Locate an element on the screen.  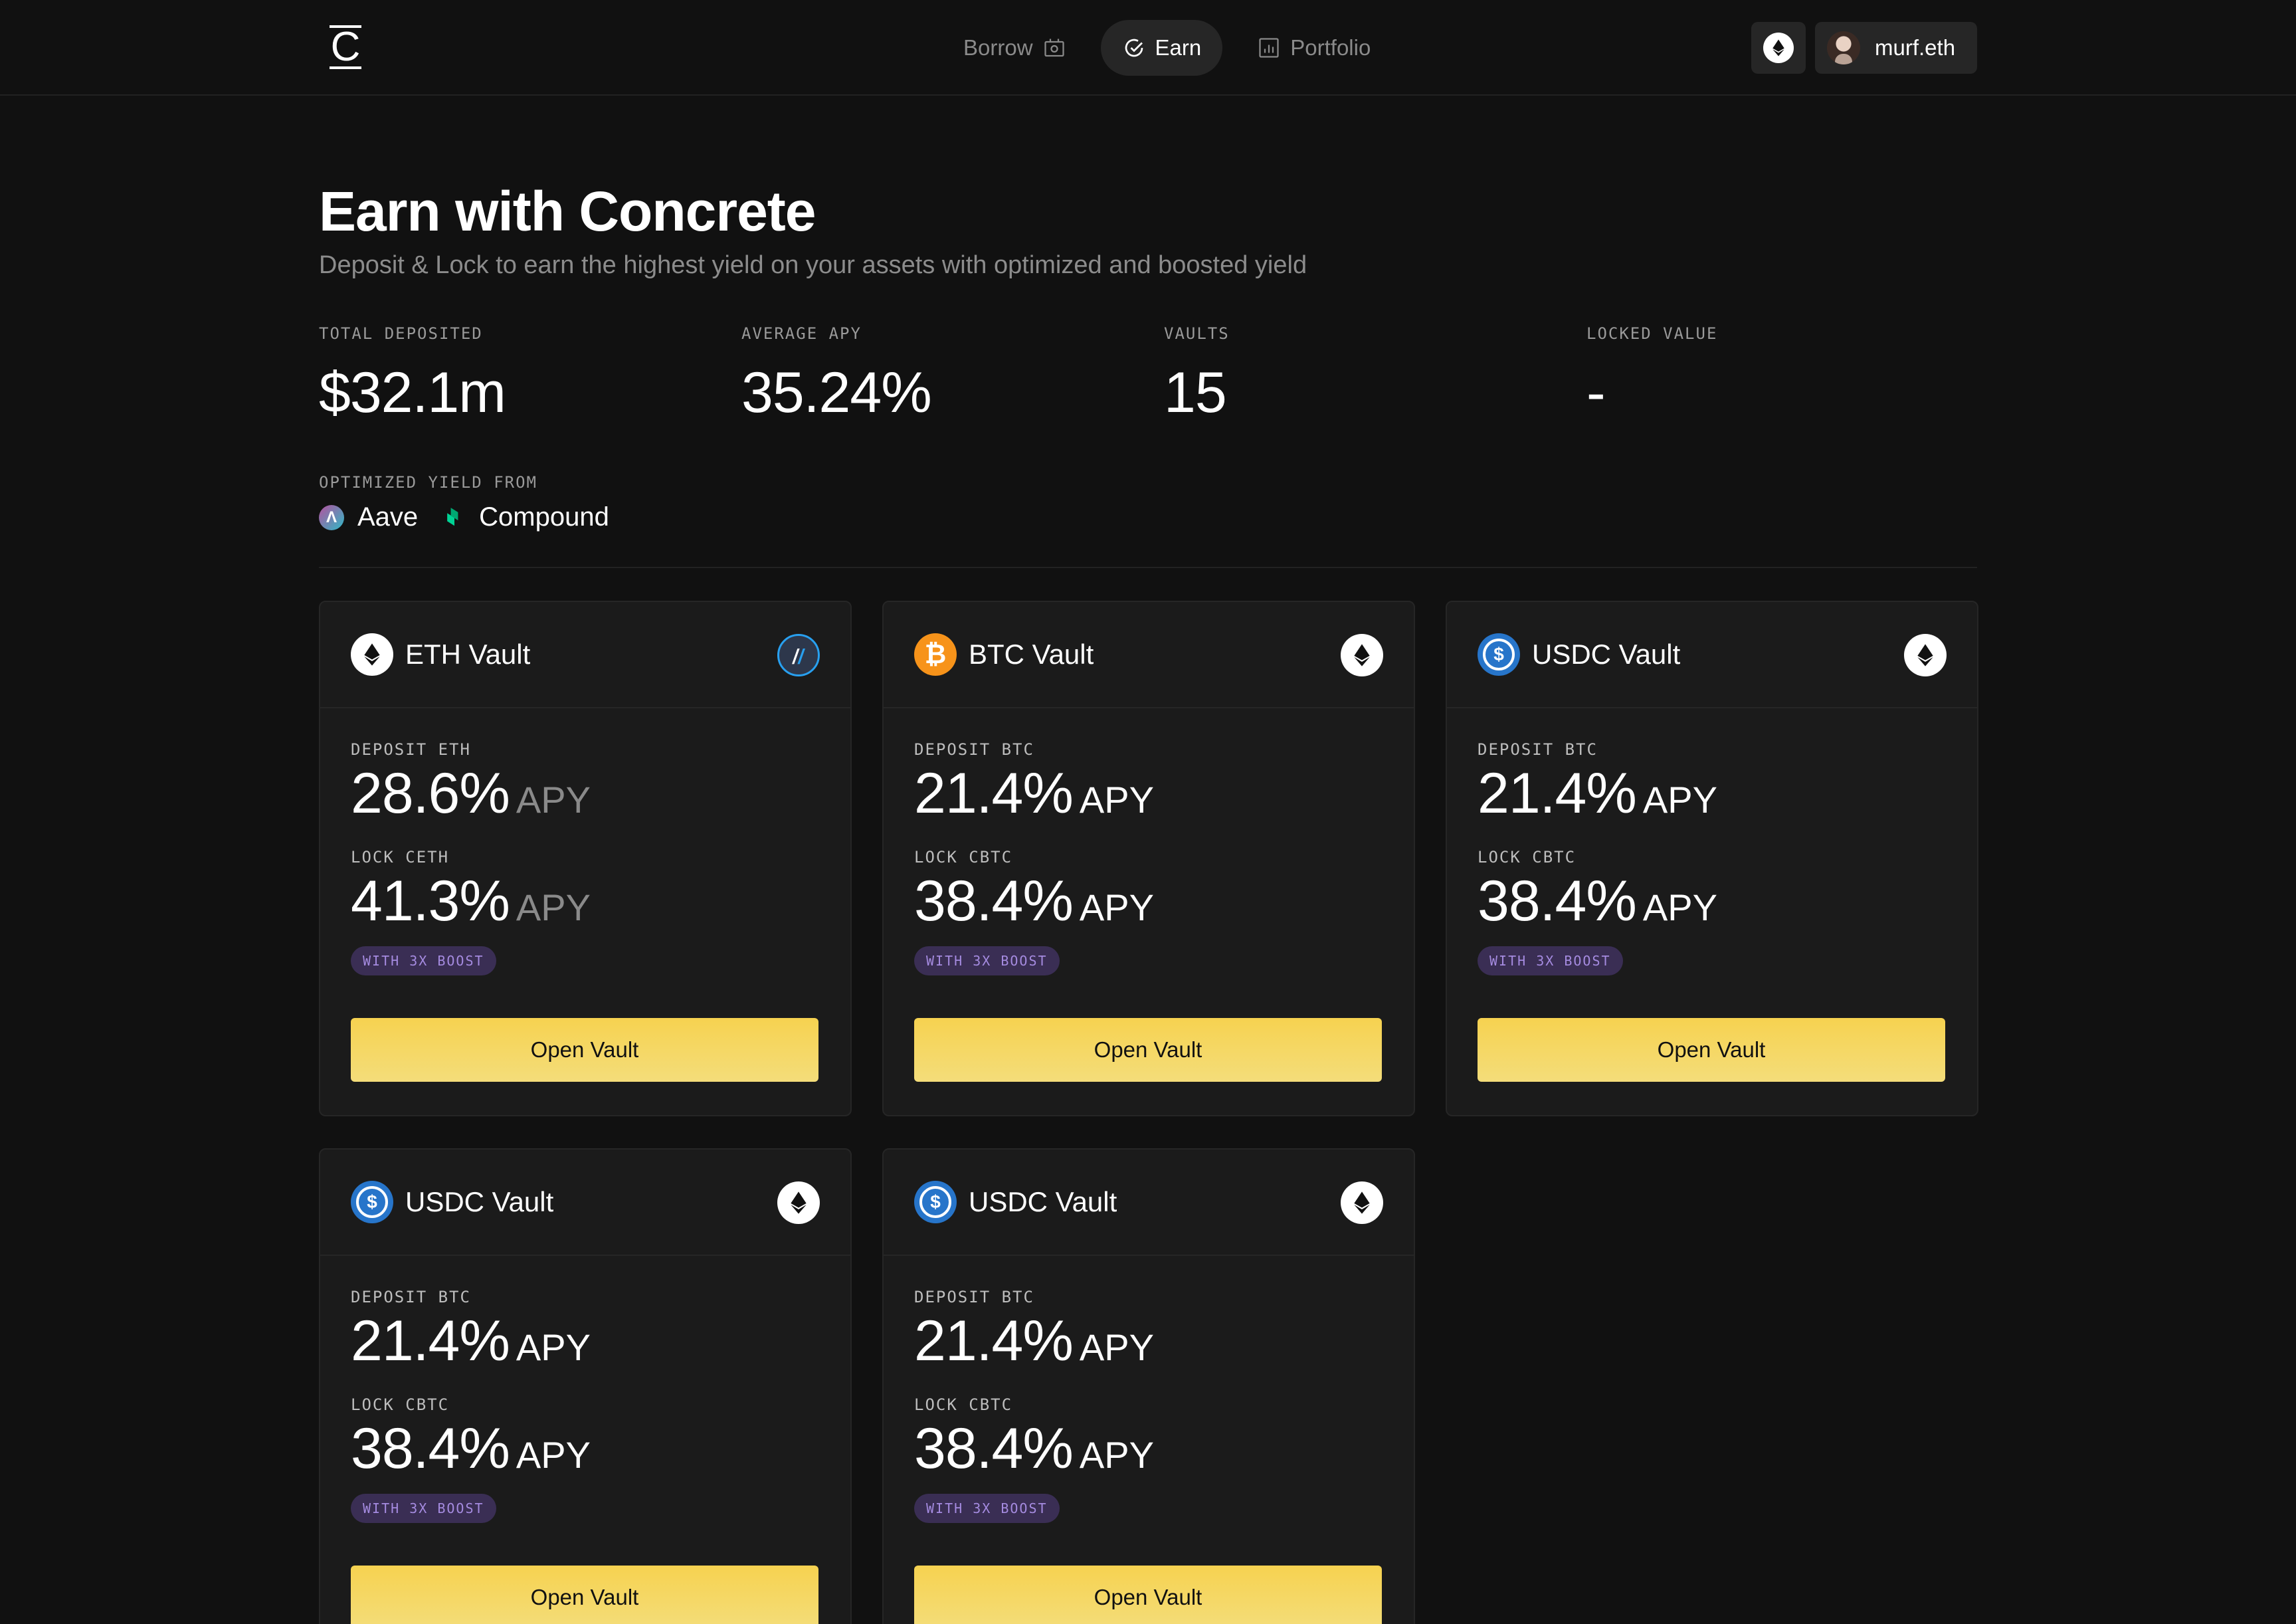
section-divider is located at coordinates (1148, 567).